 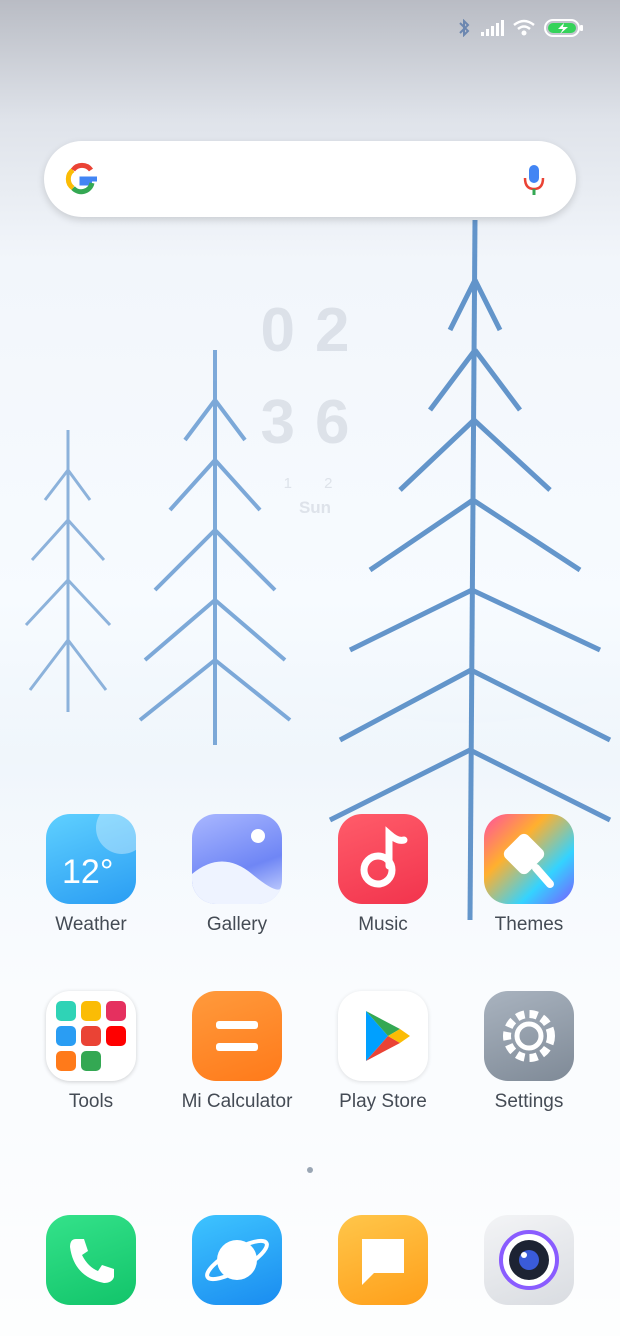 I want to click on app-mi-calculator: Mi Calculator, so click(x=237, y=1052).